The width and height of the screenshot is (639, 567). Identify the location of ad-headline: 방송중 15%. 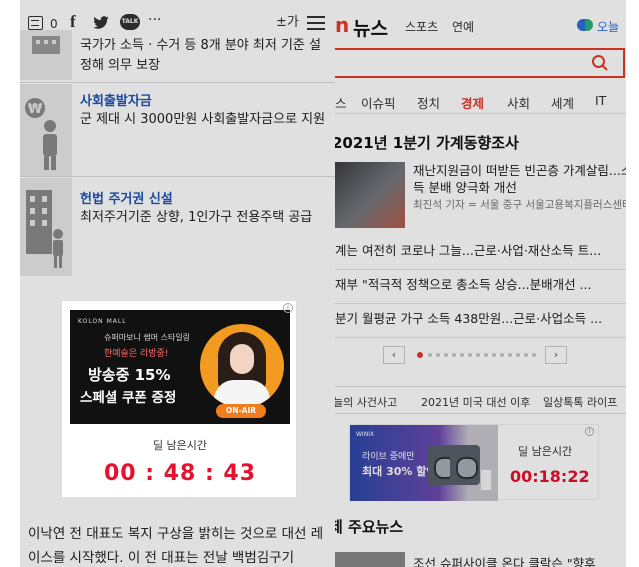
(129, 375).